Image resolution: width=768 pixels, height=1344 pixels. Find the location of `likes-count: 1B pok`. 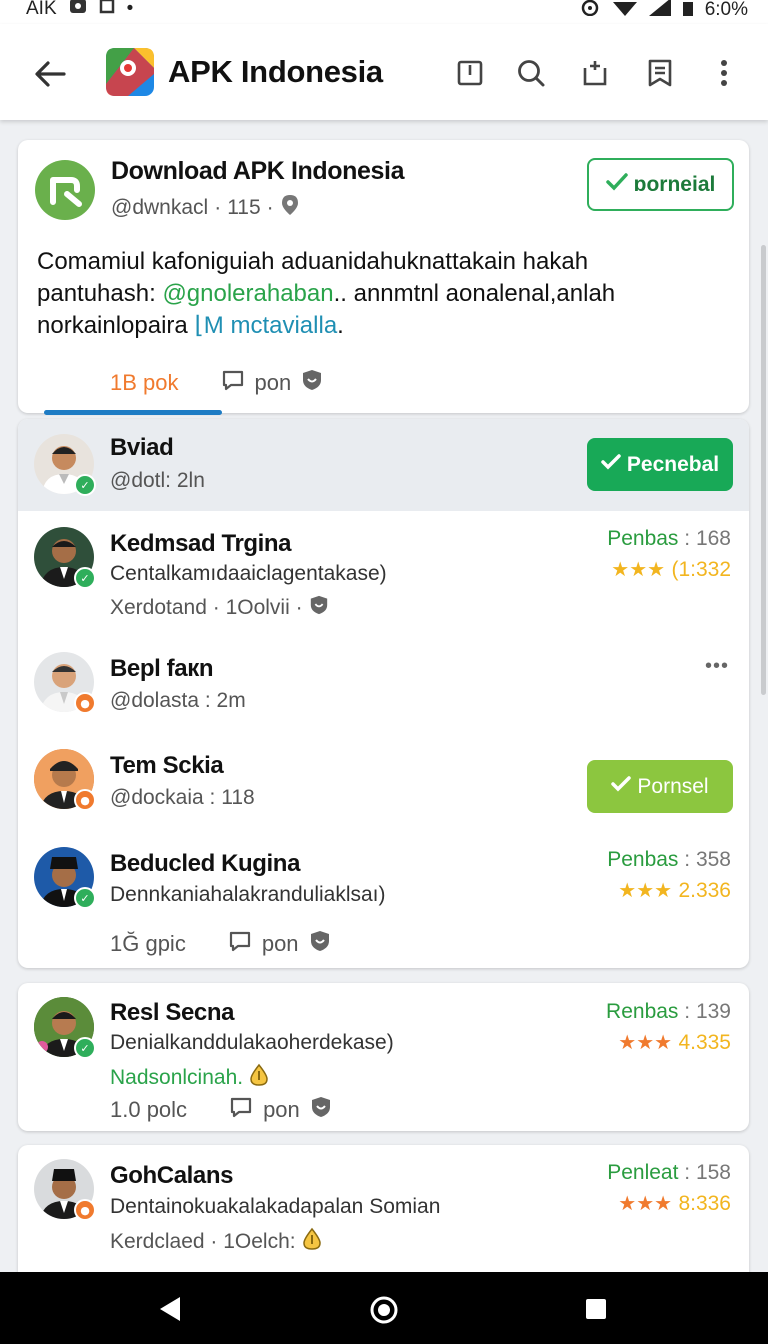

likes-count: 1B pok is located at coordinates (144, 383).